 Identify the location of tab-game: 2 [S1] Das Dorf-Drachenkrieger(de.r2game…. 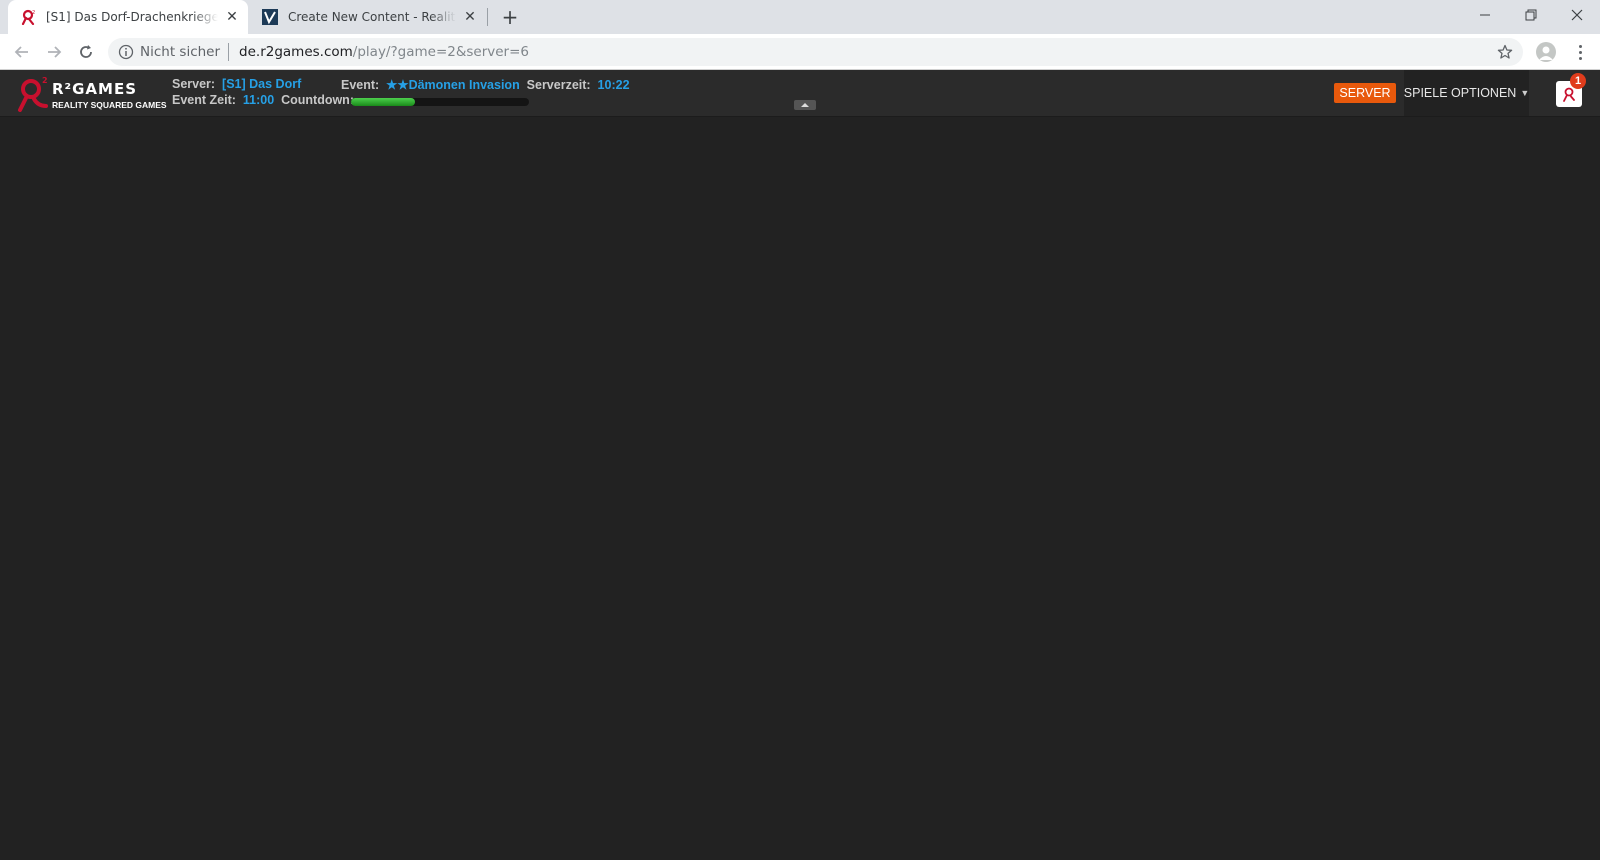
(128, 17).